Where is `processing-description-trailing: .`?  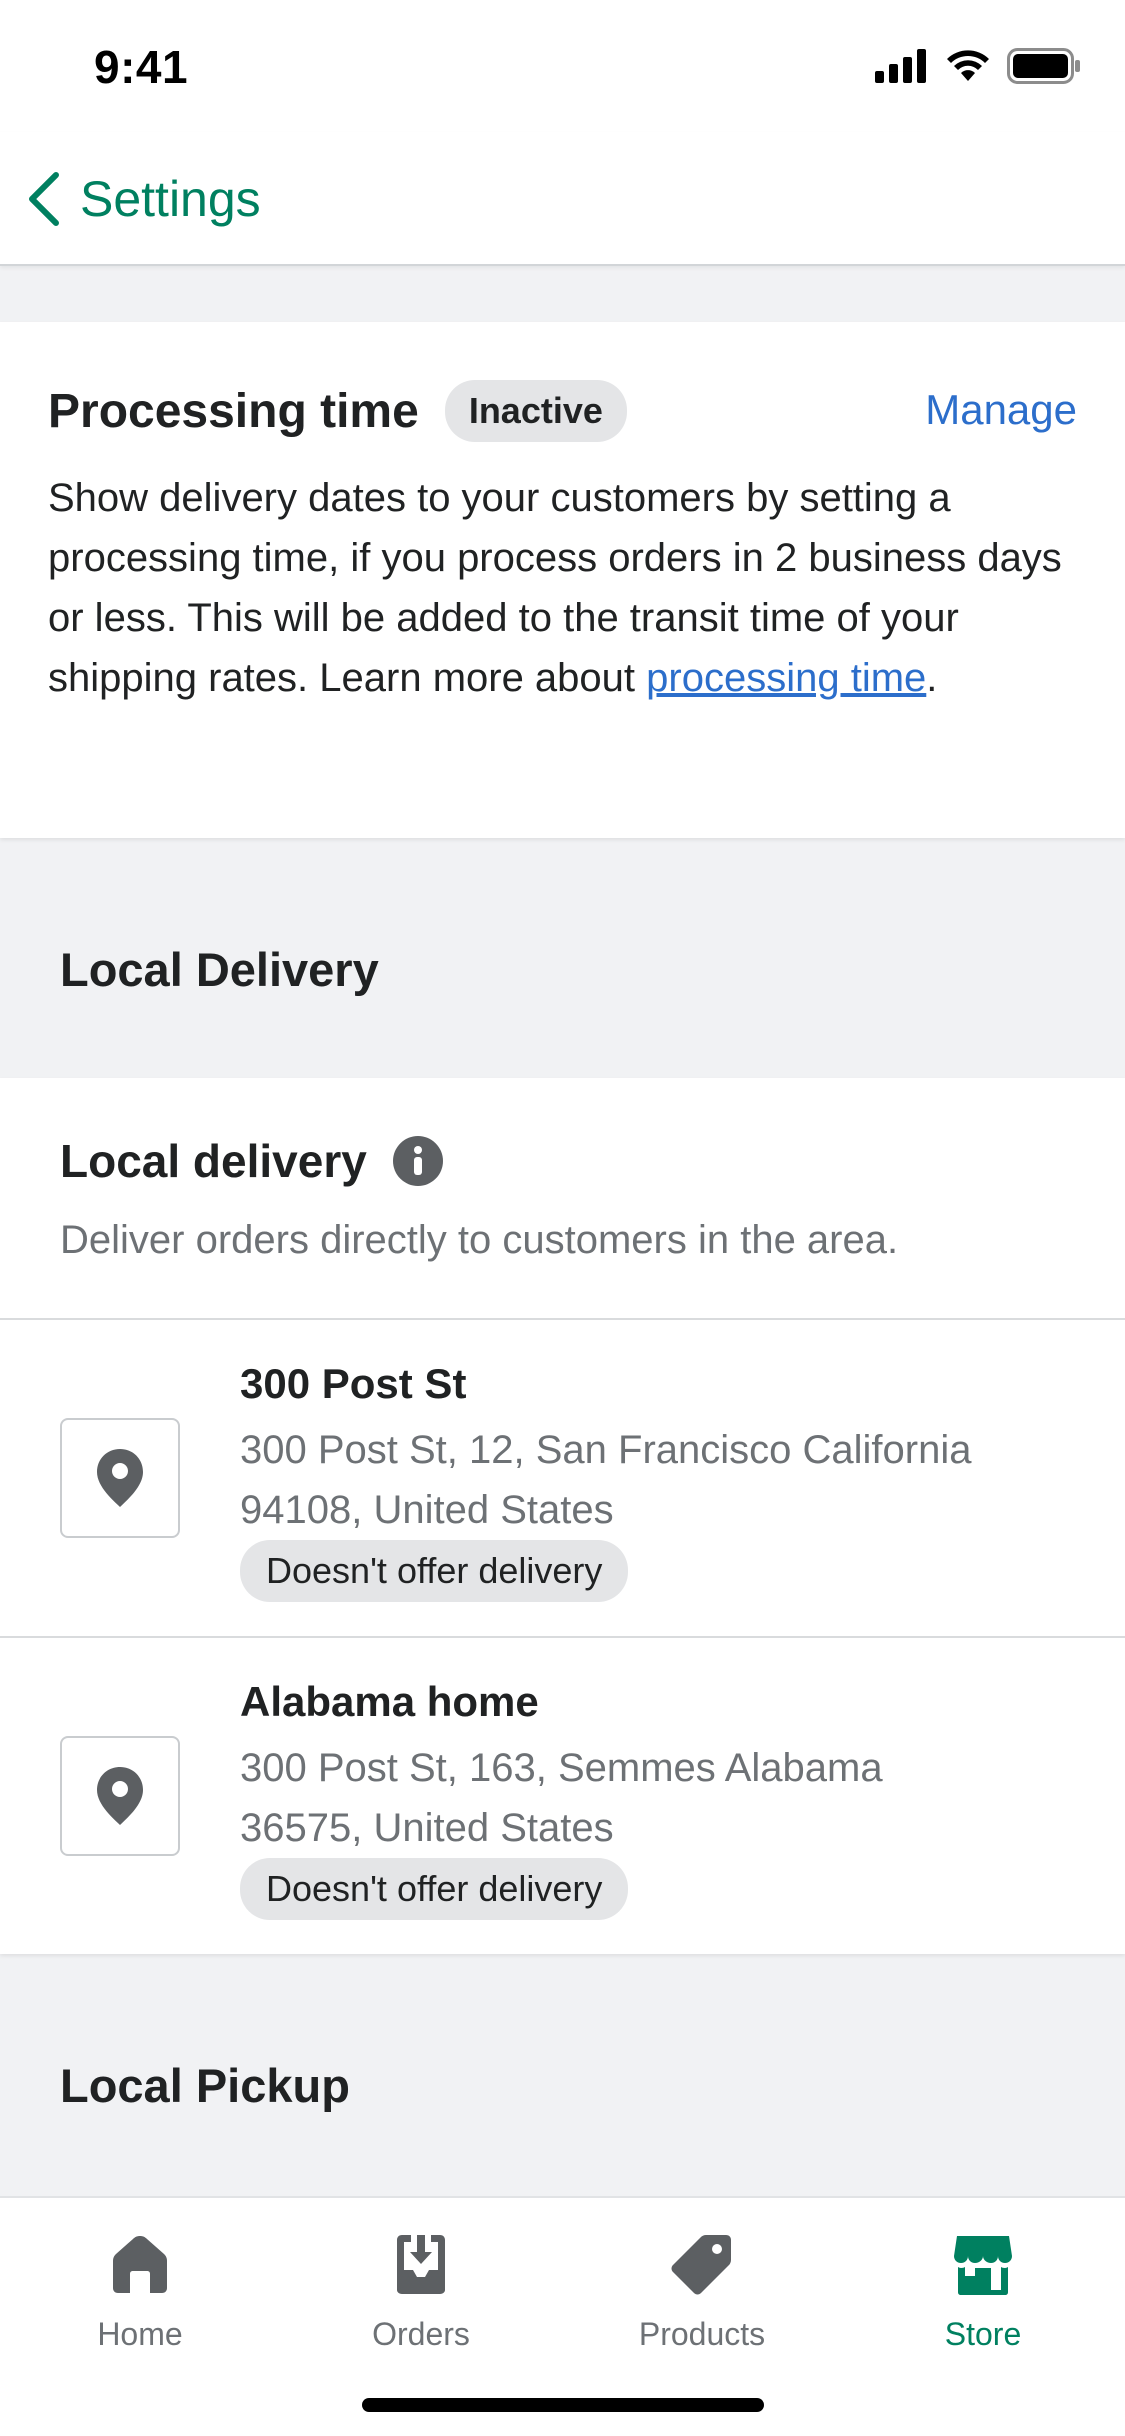
processing-description-trailing: . is located at coordinates (932, 678).